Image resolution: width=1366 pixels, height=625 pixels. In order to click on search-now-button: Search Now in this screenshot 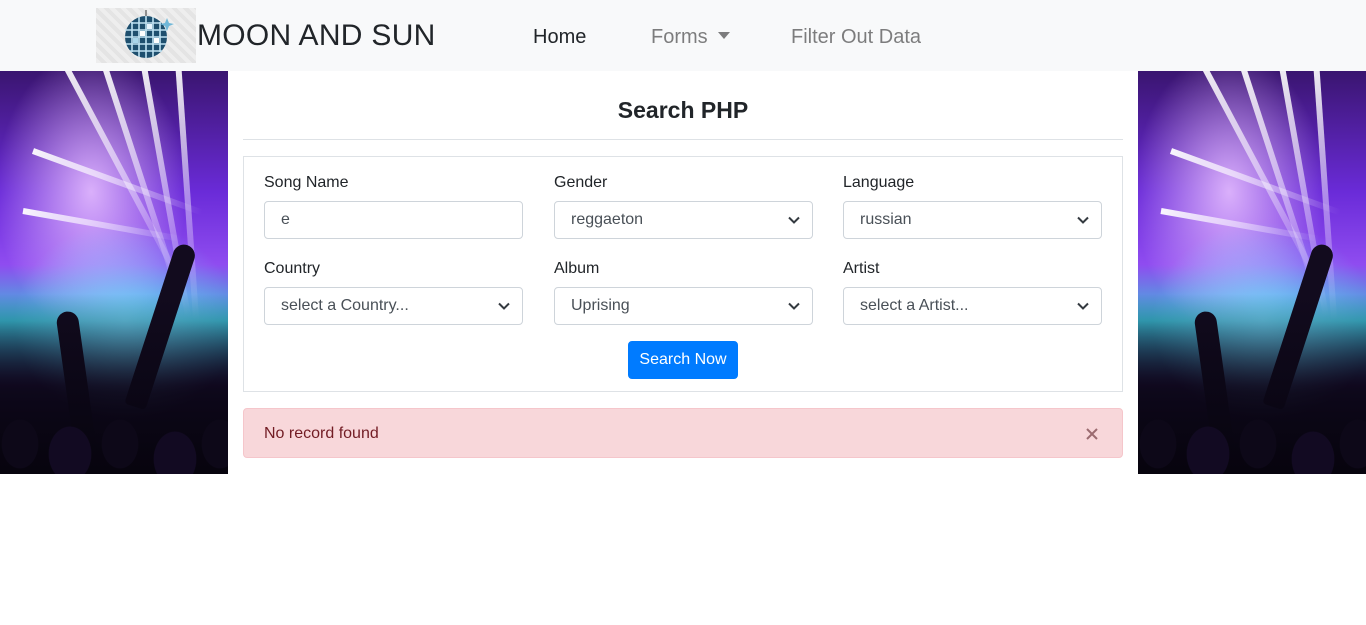, I will do `click(683, 360)`.